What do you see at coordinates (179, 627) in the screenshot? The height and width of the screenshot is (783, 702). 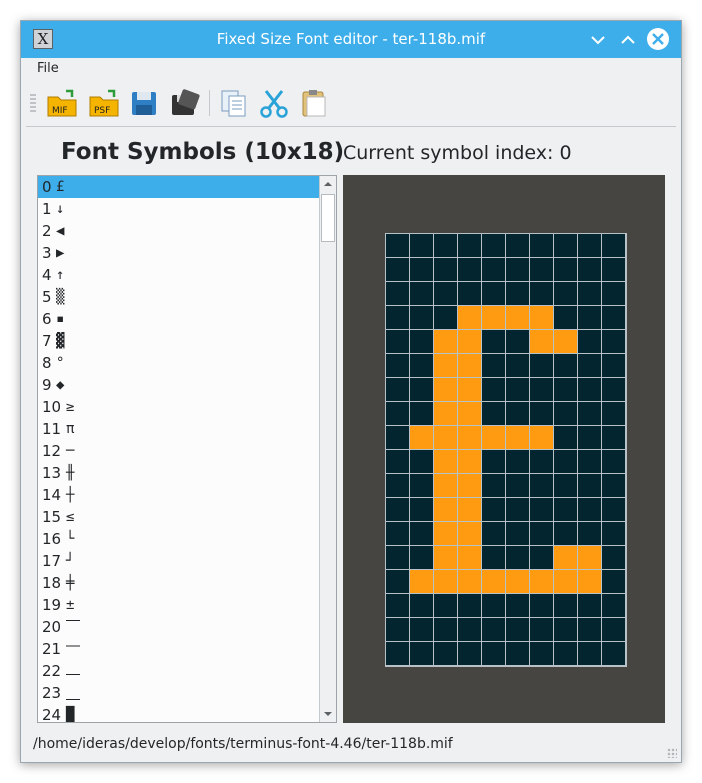 I see `symbol-list-item: 20 ⎺` at bounding box center [179, 627].